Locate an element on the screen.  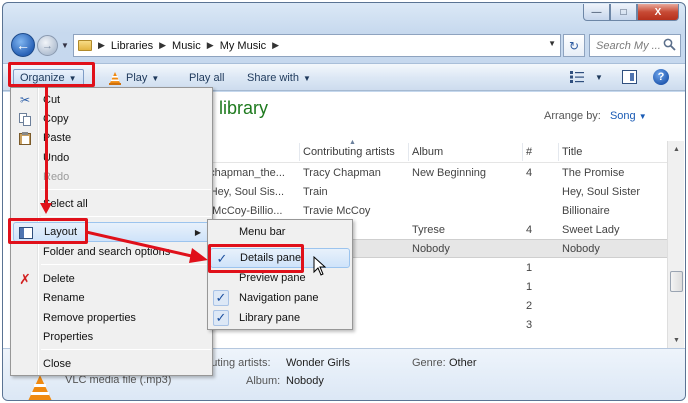
forward-button: → is located at coordinates (47, 45).